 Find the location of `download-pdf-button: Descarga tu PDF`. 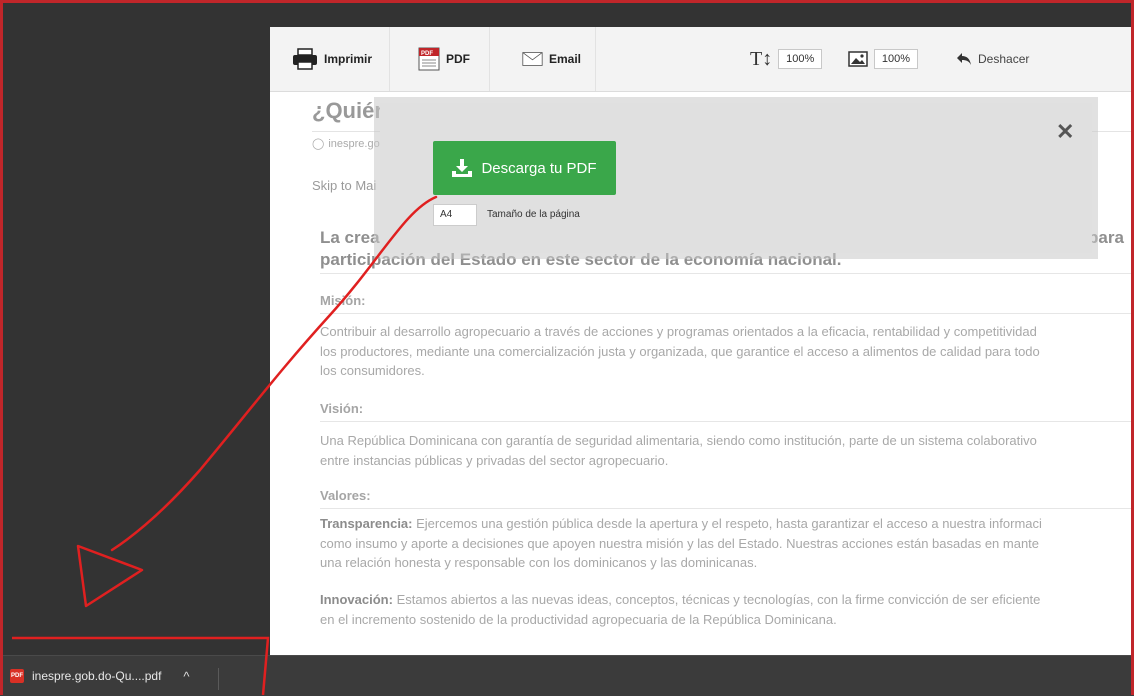

download-pdf-button: Descarga tu PDF is located at coordinates (524, 168).